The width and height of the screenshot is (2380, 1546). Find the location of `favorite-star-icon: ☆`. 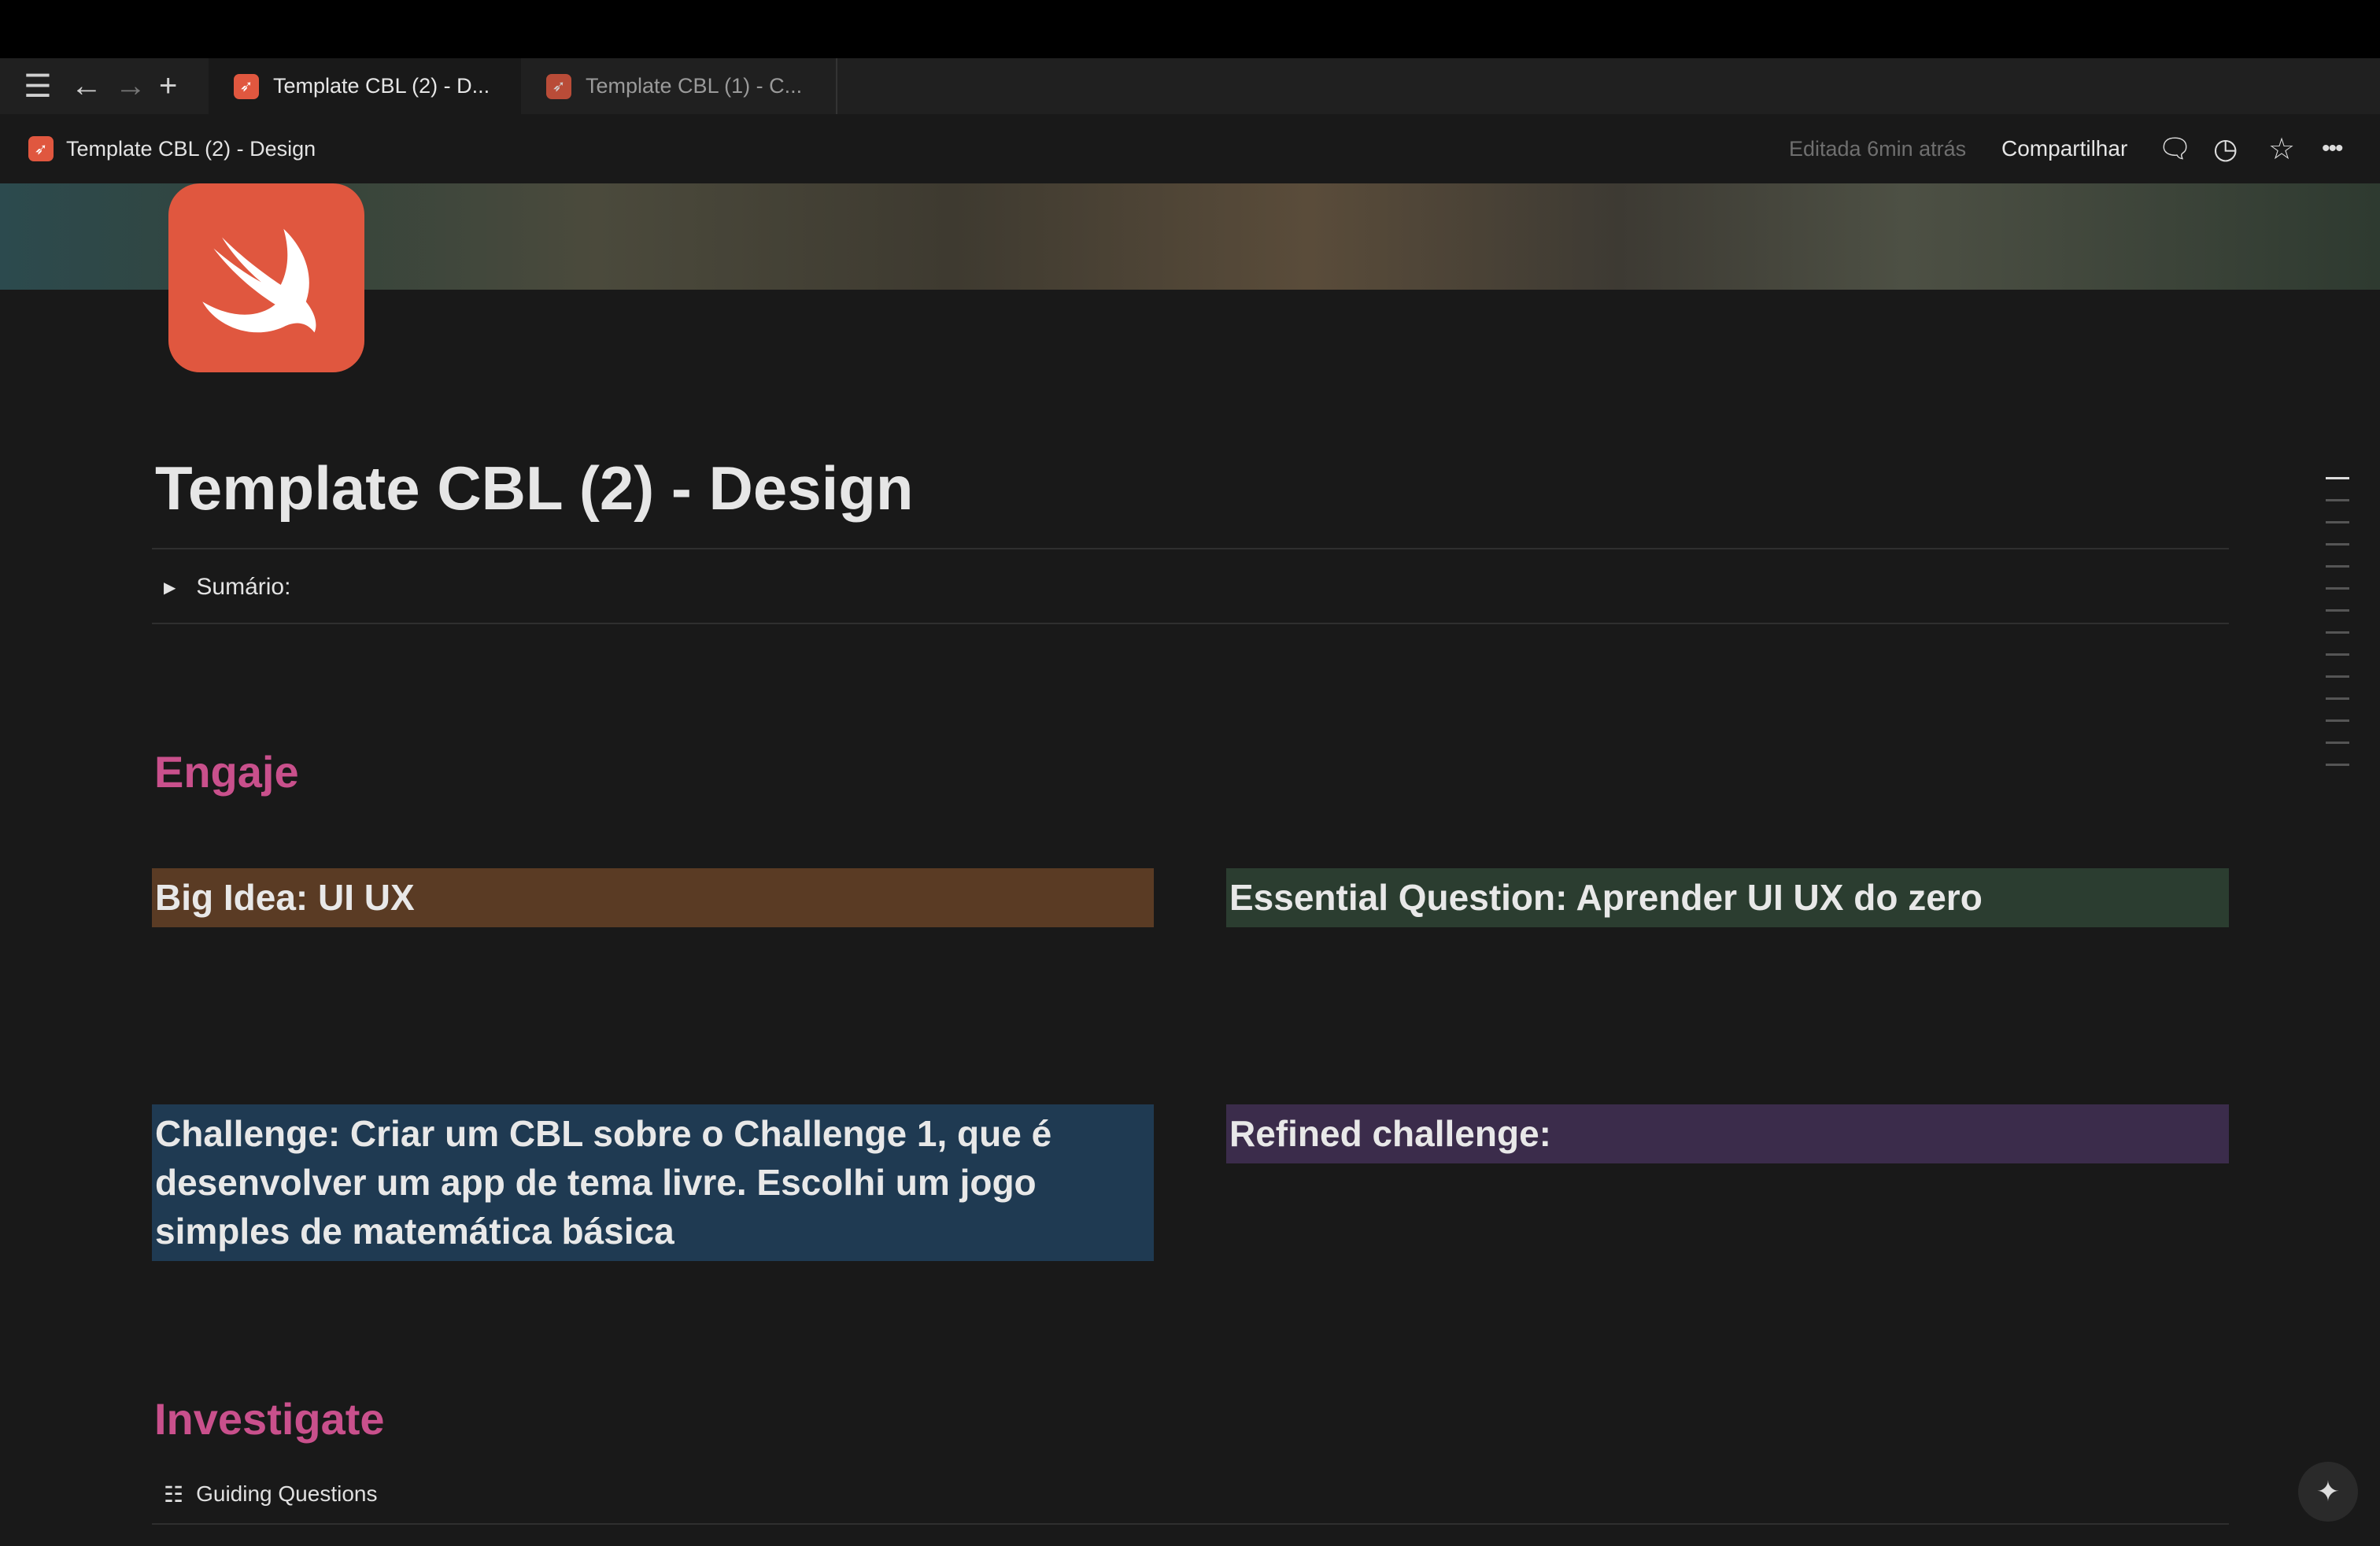

favorite-star-icon: ☆ is located at coordinates (2281, 148).